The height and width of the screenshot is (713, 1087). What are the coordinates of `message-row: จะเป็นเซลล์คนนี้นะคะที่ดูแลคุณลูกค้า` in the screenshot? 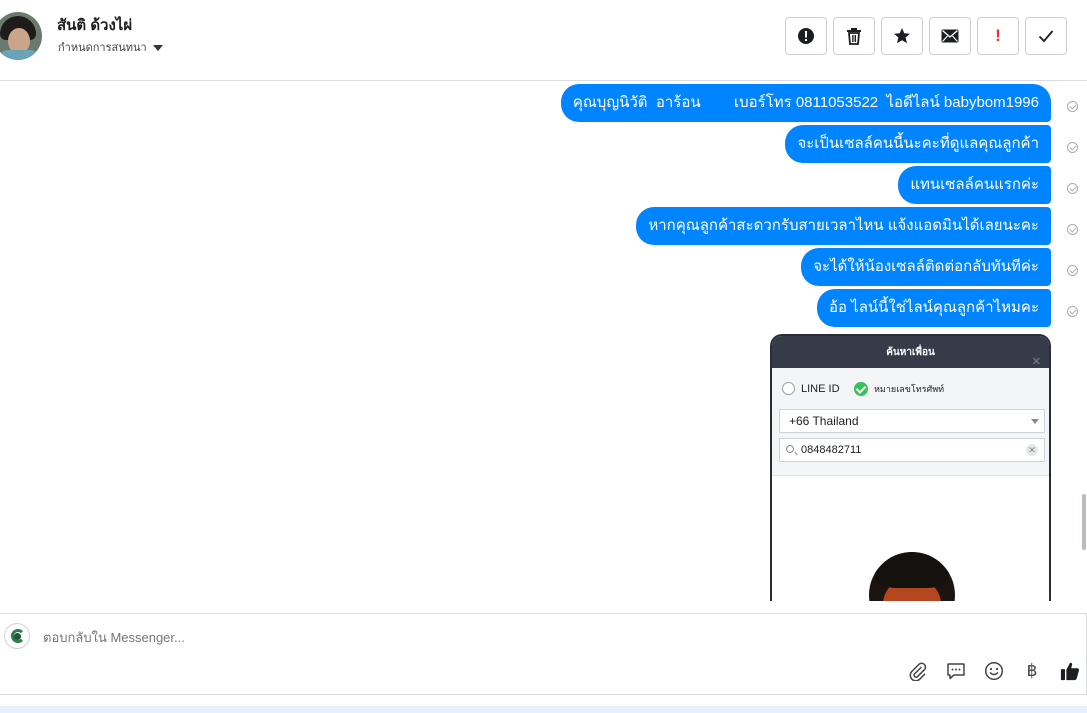 It's located at (931, 144).